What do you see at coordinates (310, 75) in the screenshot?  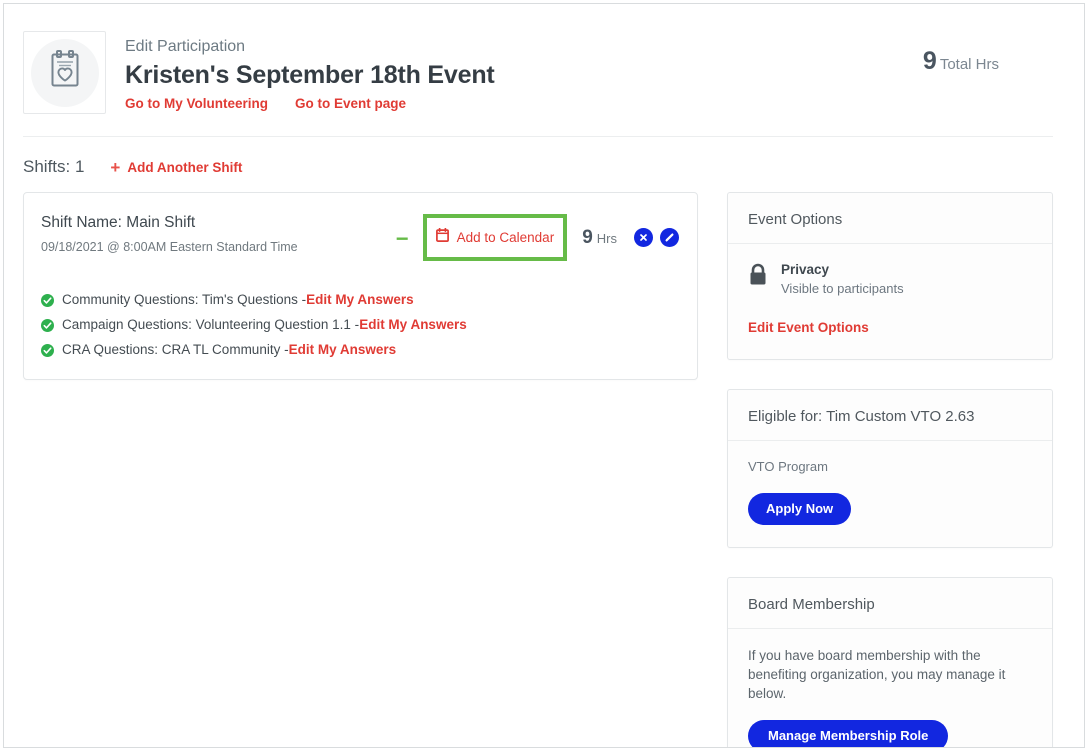 I see `page-title: Kristen's September 18th Event` at bounding box center [310, 75].